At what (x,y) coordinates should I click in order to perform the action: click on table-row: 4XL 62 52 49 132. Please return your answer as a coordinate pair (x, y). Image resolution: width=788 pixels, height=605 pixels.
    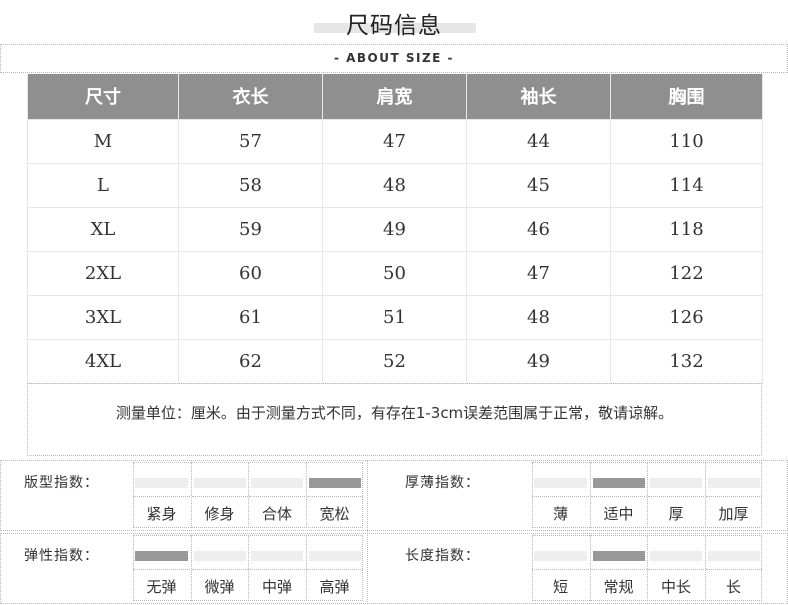
    Looking at the image, I should click on (395, 361).